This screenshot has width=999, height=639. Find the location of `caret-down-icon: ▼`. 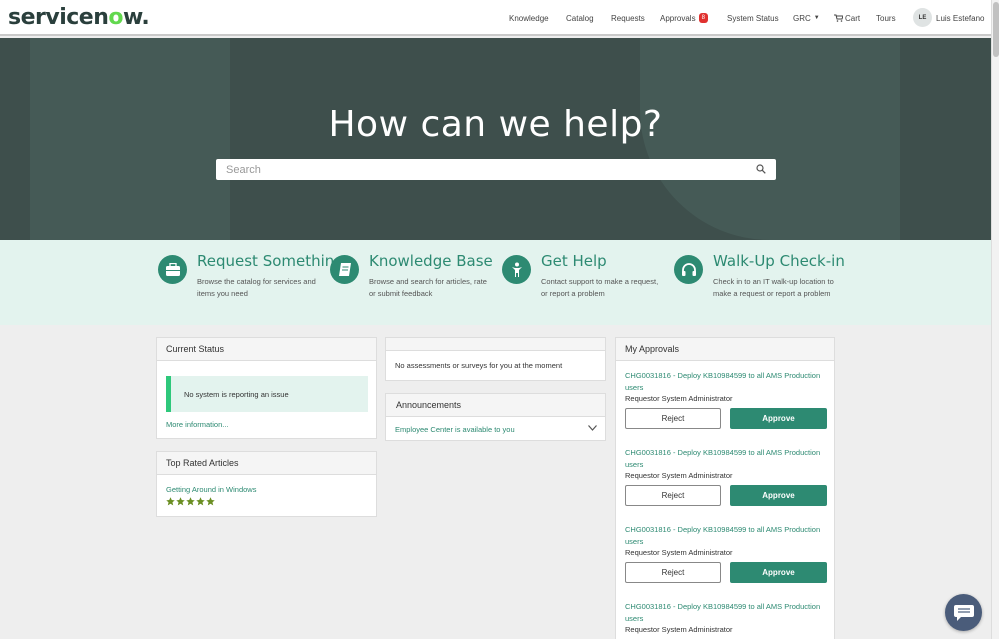

caret-down-icon: ▼ is located at coordinates (816, 18).